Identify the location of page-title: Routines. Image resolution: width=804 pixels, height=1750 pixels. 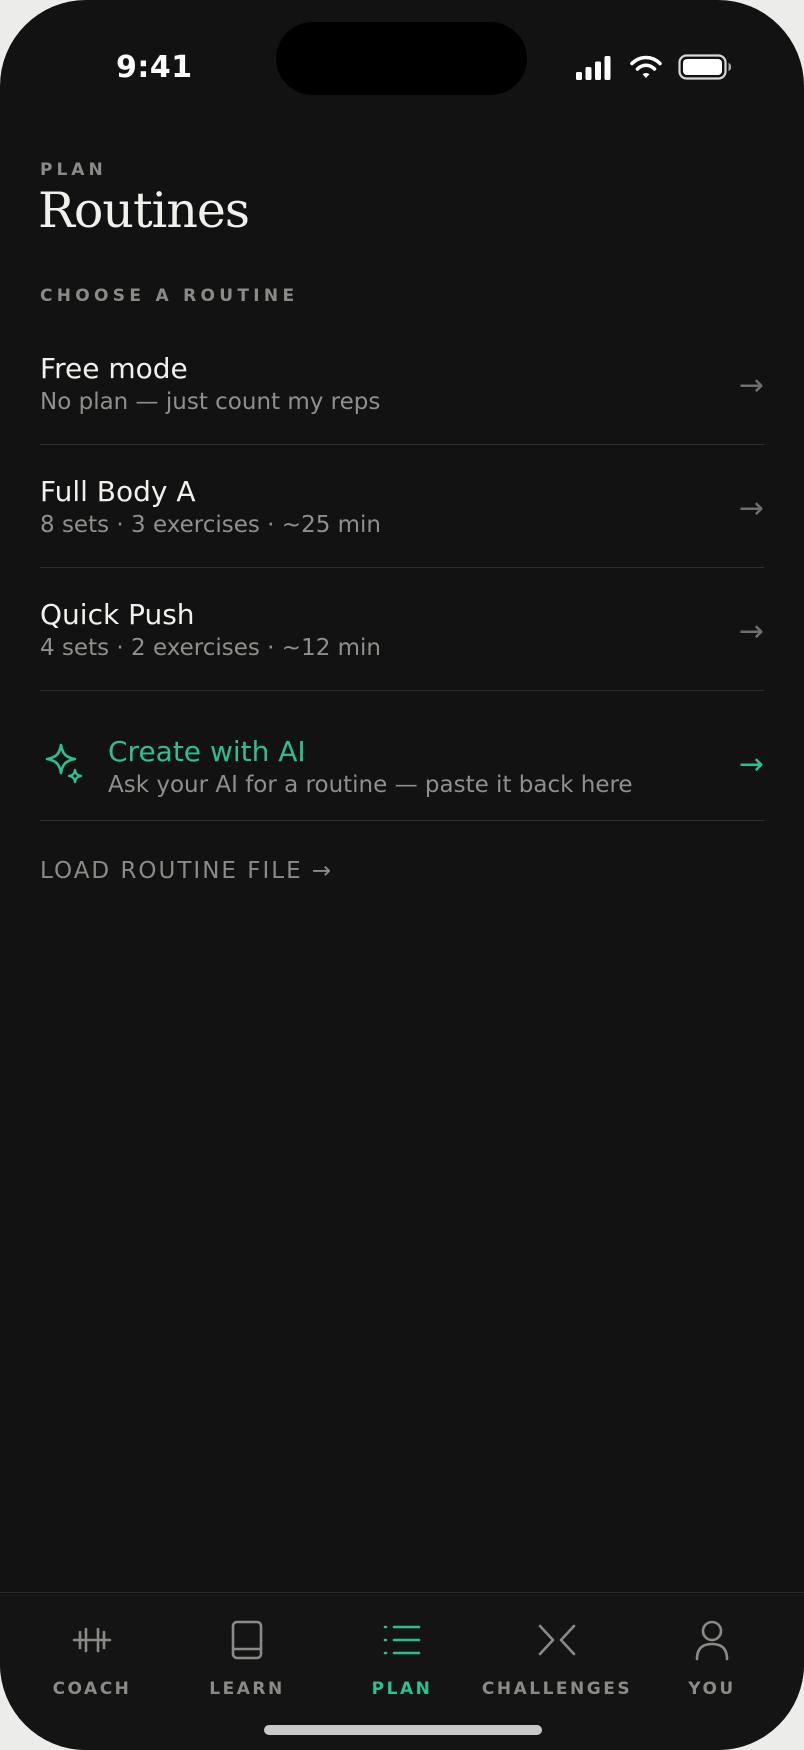
(144, 210).